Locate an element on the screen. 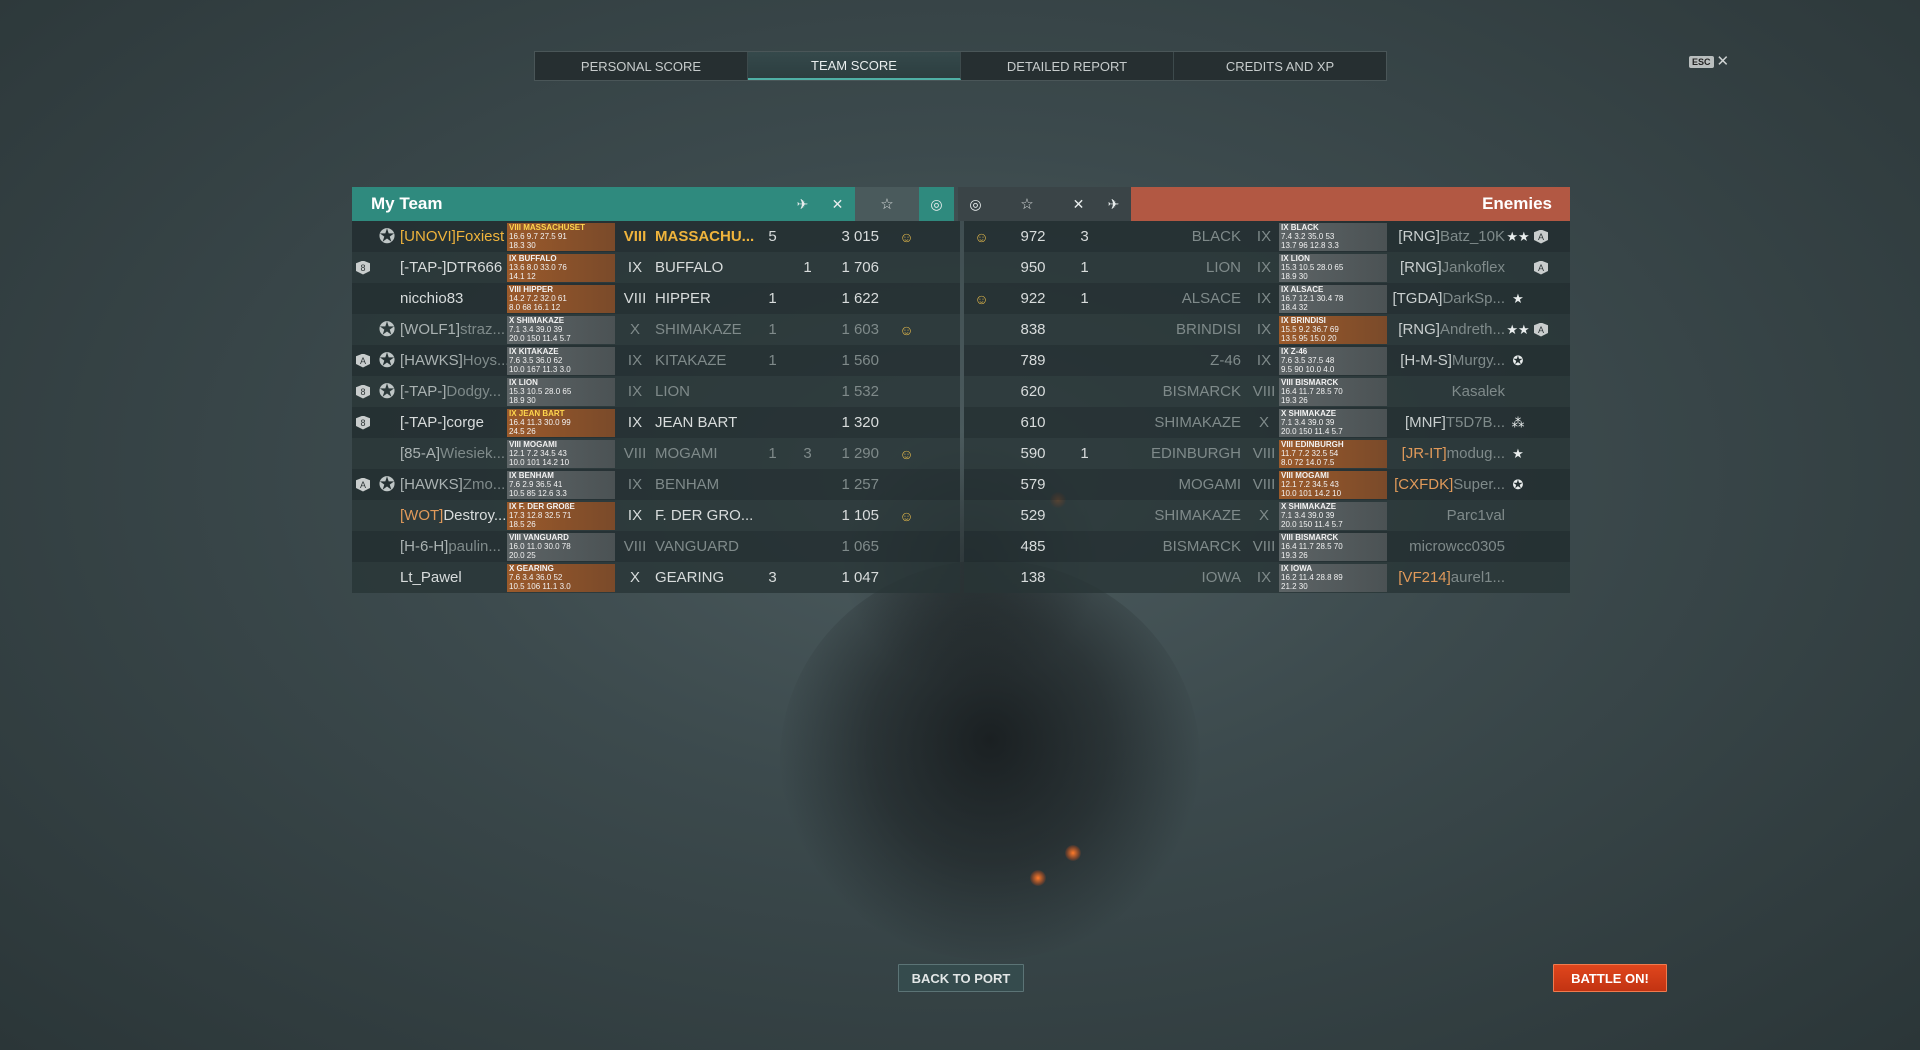 Image resolution: width=1920 pixels, height=1050 pixels. clan-tag: [TGDA] is located at coordinates (1417, 298).